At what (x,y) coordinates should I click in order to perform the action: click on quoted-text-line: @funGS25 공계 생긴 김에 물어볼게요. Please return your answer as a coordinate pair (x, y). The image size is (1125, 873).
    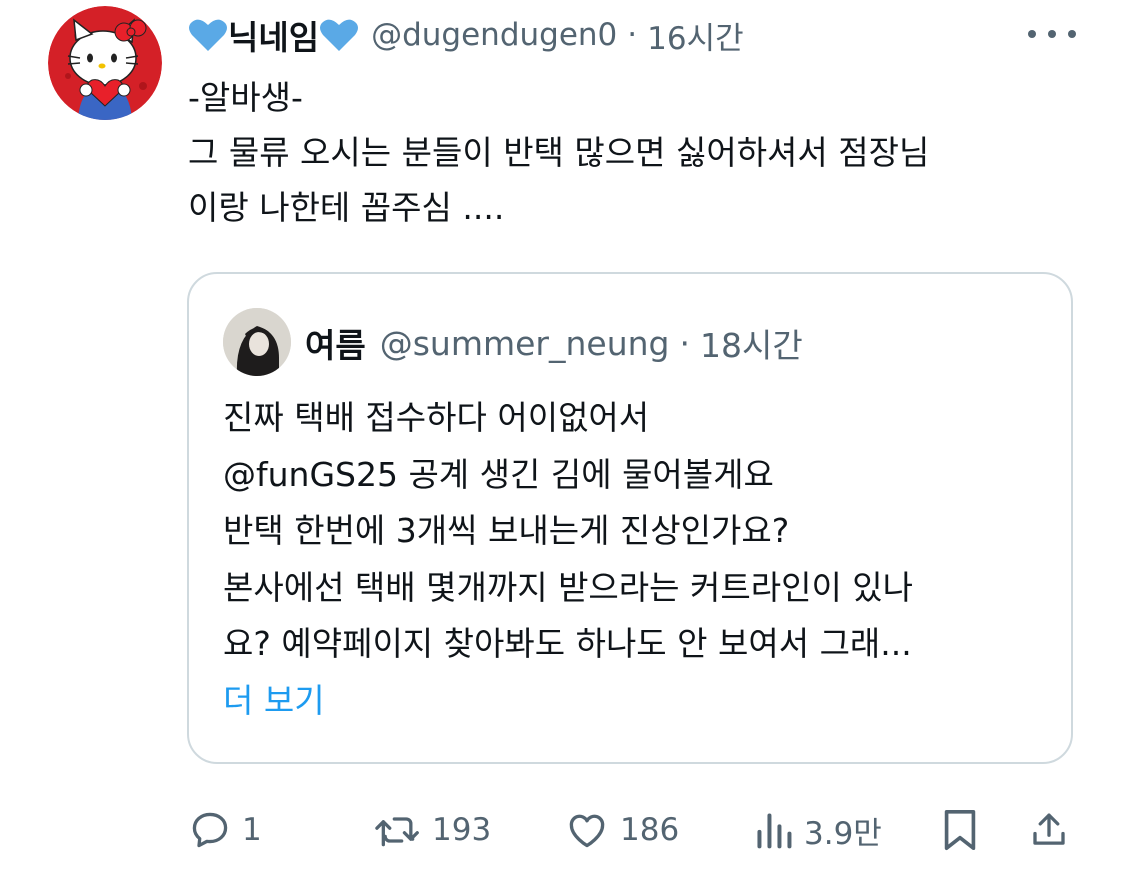
    Looking at the image, I should click on (498, 474).